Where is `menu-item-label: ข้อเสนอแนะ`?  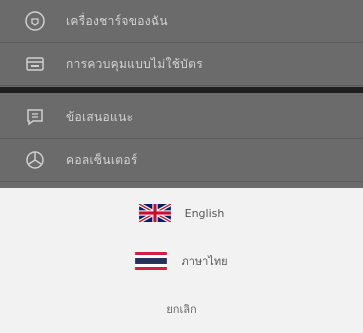
menu-item-label: ข้อเสนอแนะ is located at coordinates (100, 116).